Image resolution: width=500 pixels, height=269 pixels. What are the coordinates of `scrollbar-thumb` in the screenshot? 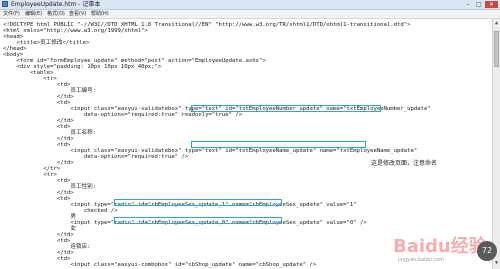 It's located at (496, 49).